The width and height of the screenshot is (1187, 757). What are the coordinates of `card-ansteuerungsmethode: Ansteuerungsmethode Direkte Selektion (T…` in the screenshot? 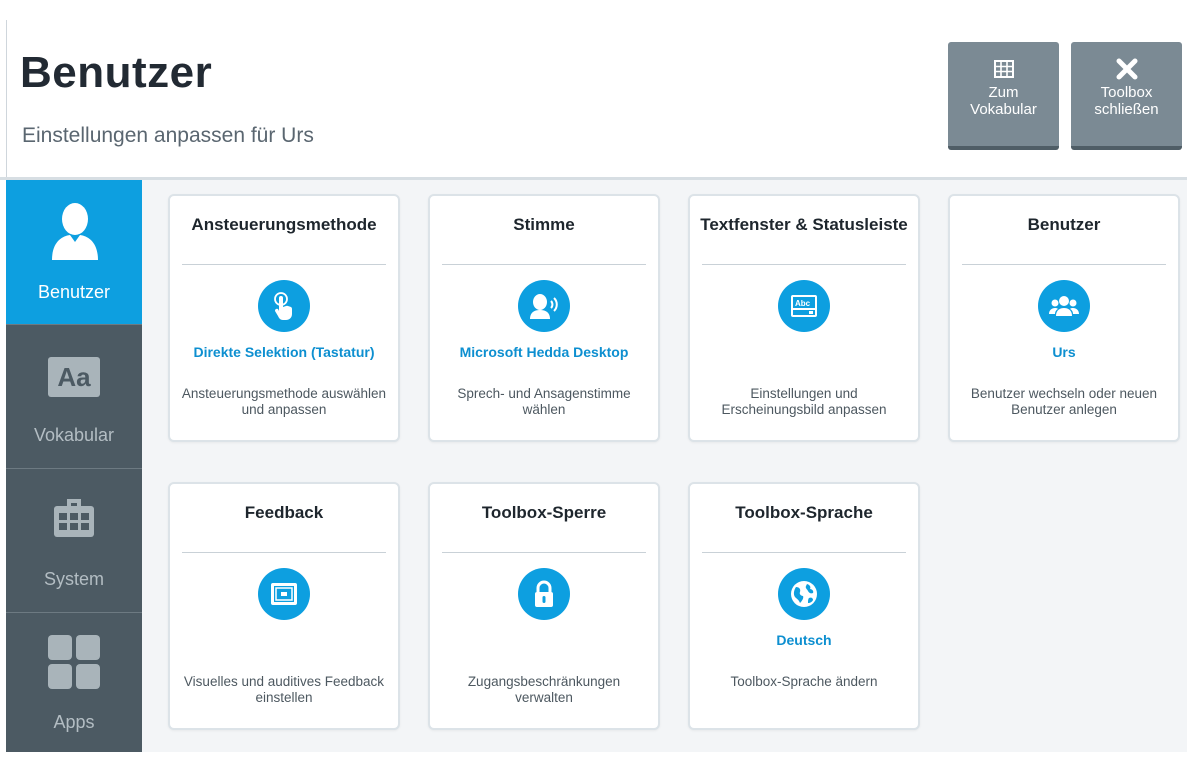 It's located at (284, 318).